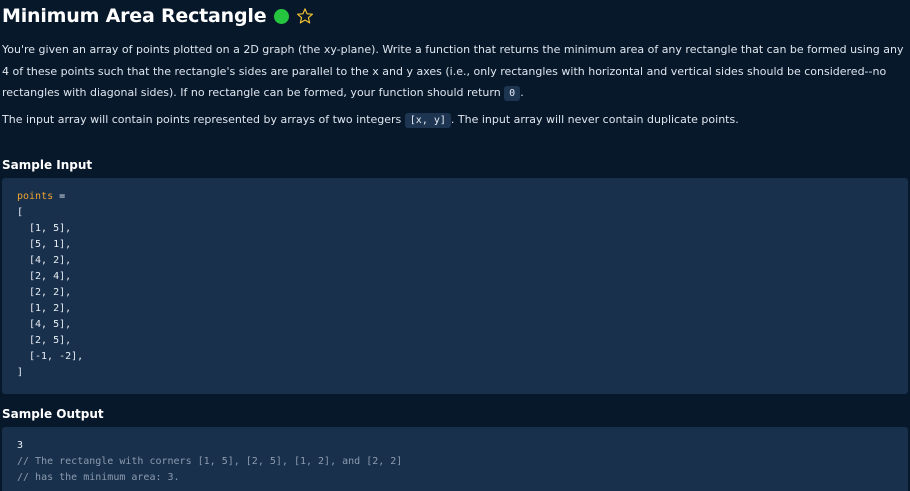  What do you see at coordinates (53, 414) in the screenshot?
I see `sample-output-label: Sample Output` at bounding box center [53, 414].